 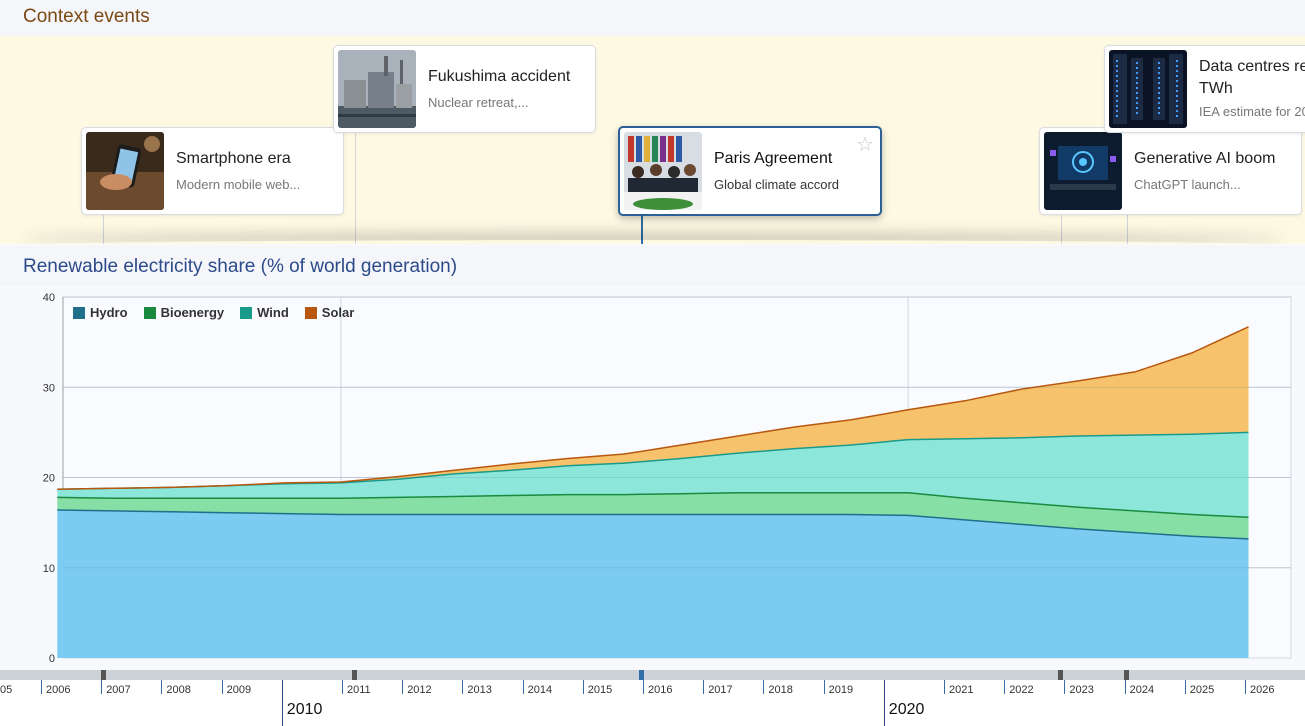 I want to click on year-label: 2018, so click(x=780, y=690).